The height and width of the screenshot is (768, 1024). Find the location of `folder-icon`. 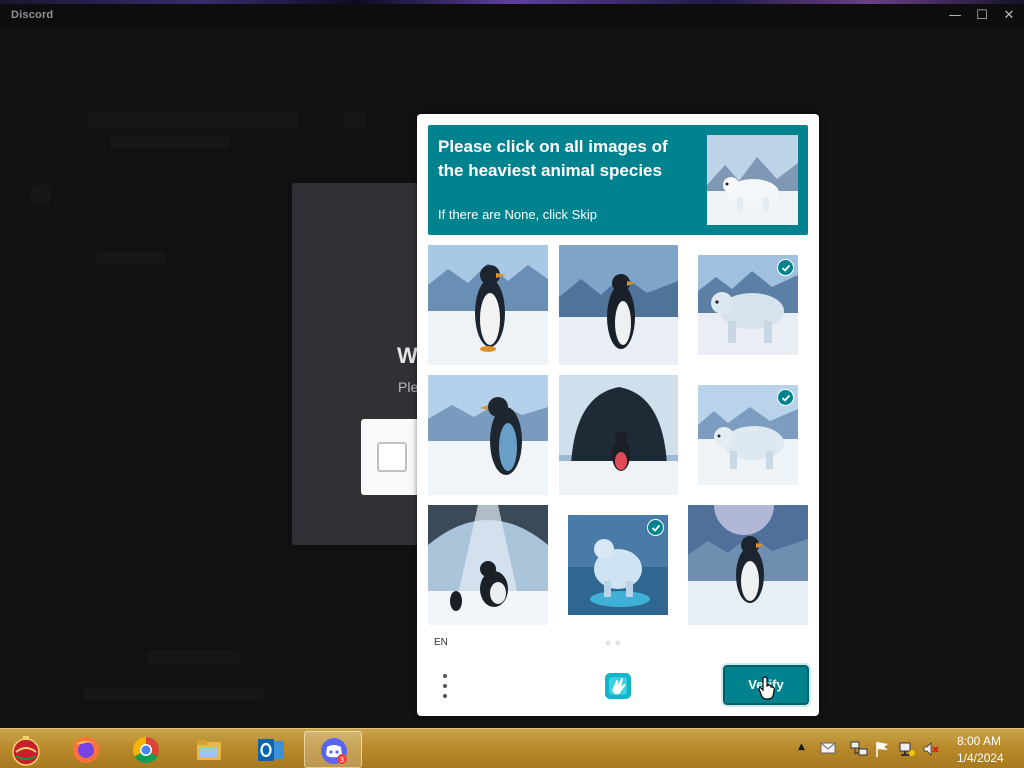

folder-icon is located at coordinates (209, 750).